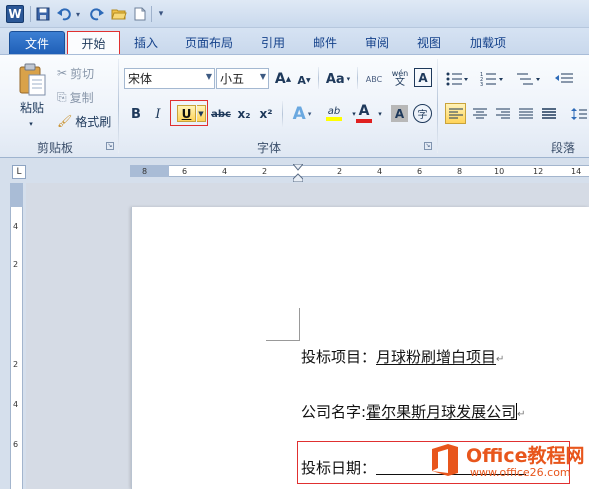 The height and width of the screenshot is (489, 589). Describe the element at coordinates (62, 96) in the screenshot. I see `copy-icon: ⎘` at that location.